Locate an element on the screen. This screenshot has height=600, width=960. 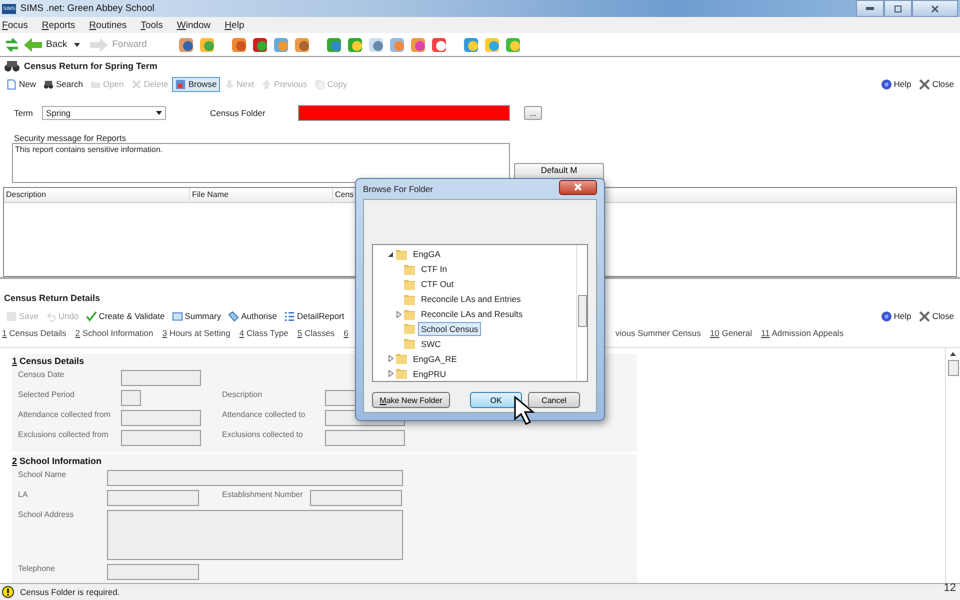
term-dropdown: Spring is located at coordinates (104, 113).